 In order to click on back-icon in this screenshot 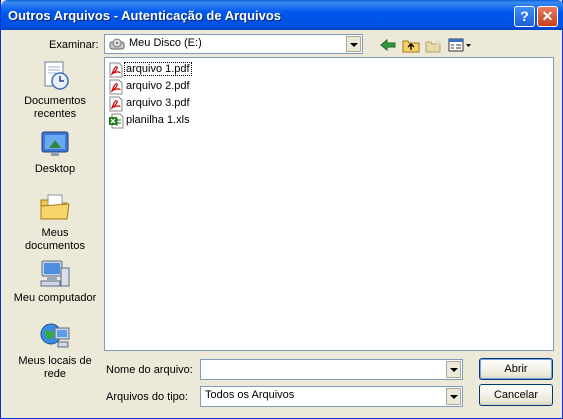, I will do `click(388, 45)`.